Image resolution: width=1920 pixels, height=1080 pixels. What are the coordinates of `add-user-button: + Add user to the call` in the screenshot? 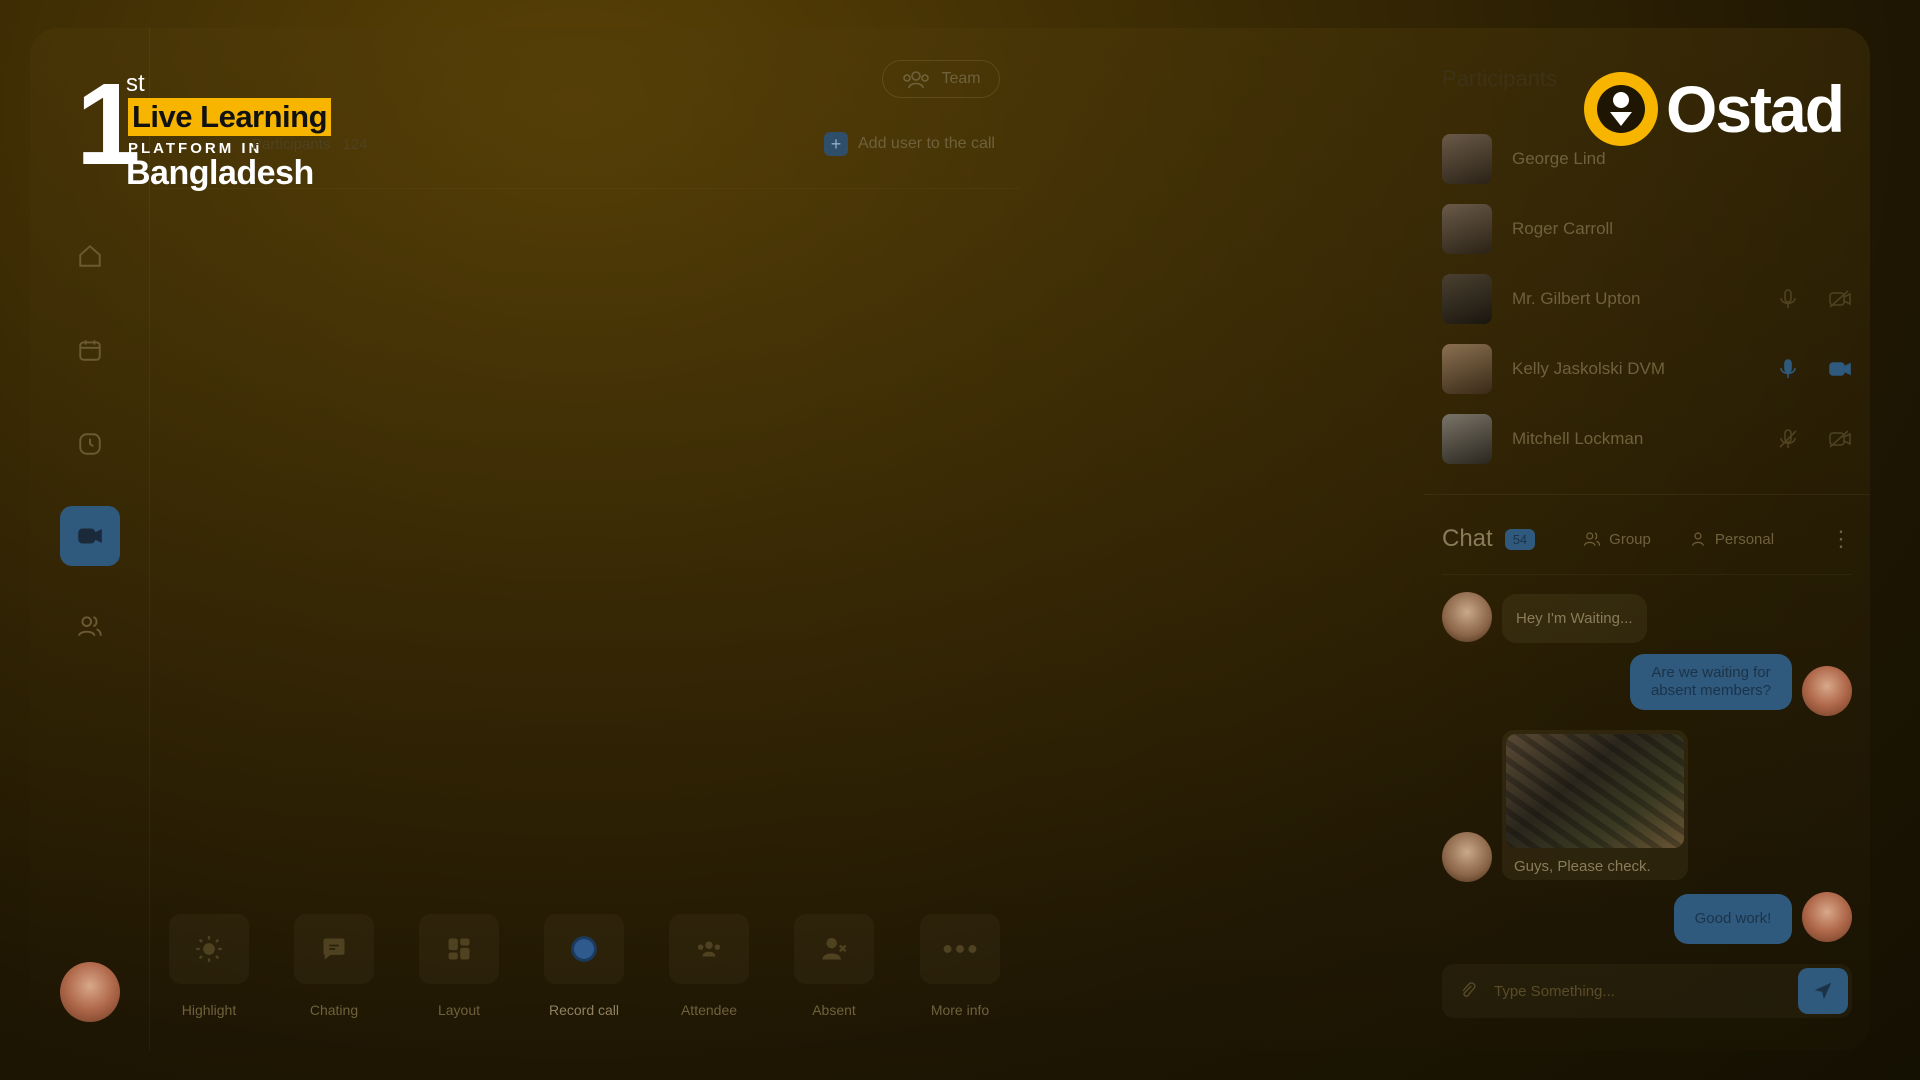 It's located at (909, 144).